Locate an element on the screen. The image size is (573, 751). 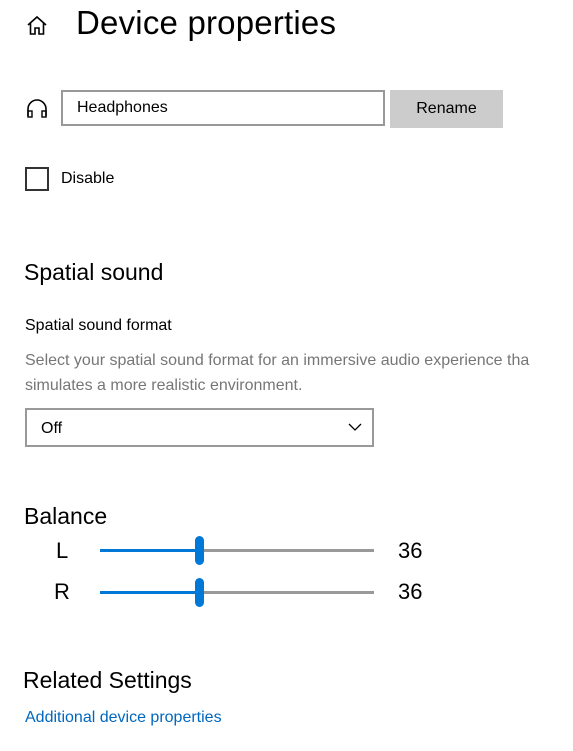
spatial-format-label: Spatial sound format is located at coordinates (98, 325).